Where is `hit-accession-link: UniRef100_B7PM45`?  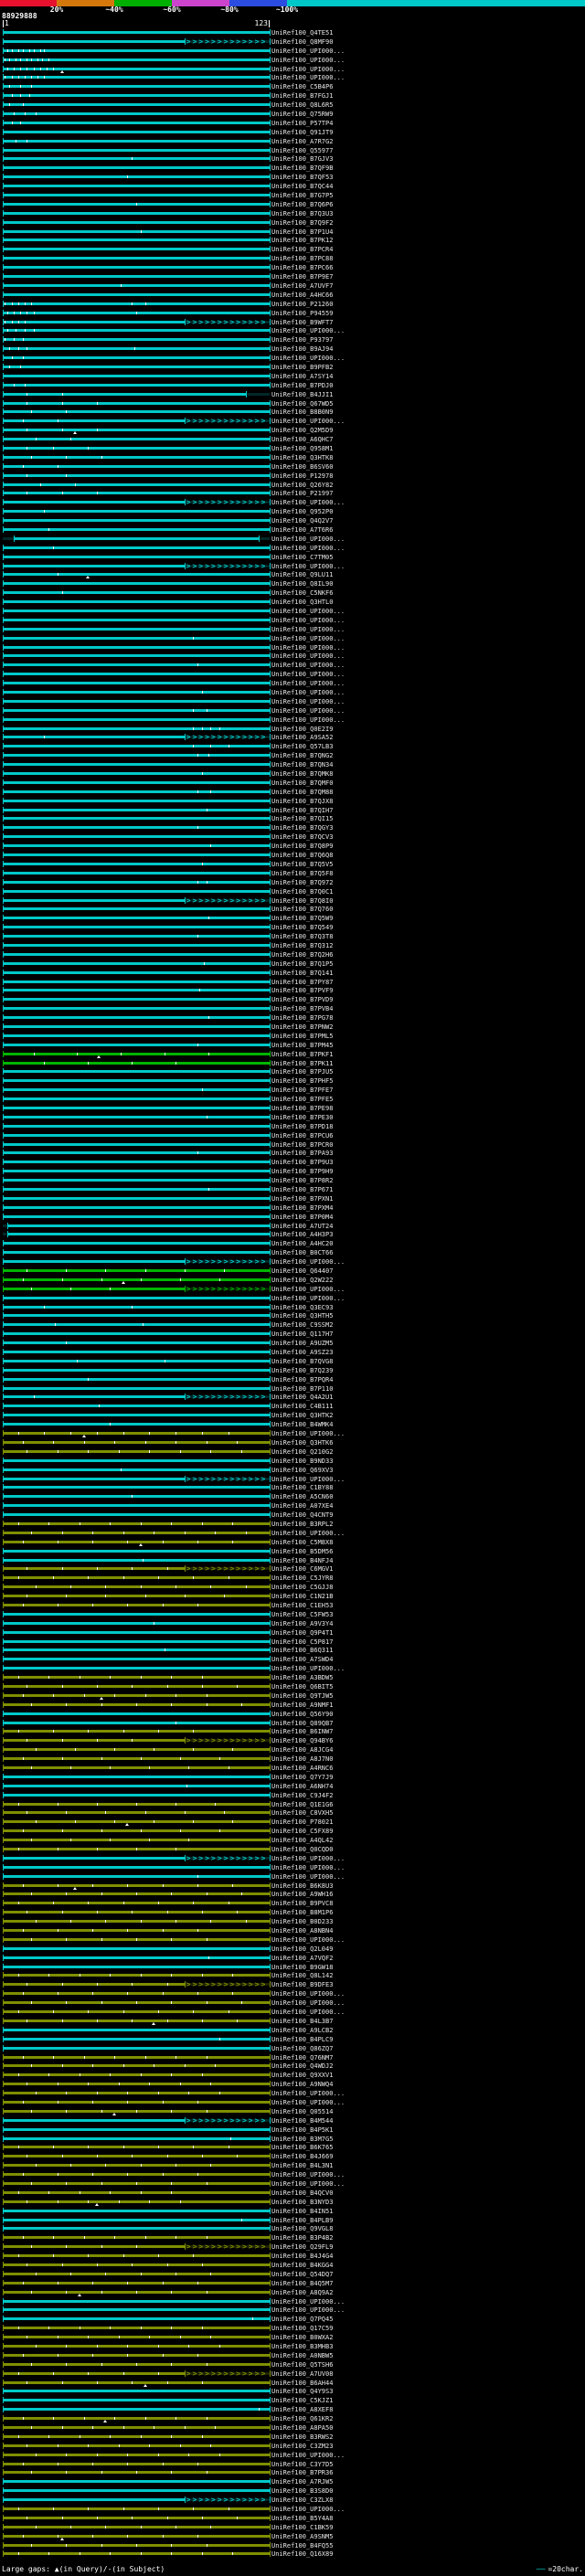 hit-accession-link: UniRef100_B7PM45 is located at coordinates (302, 1045).